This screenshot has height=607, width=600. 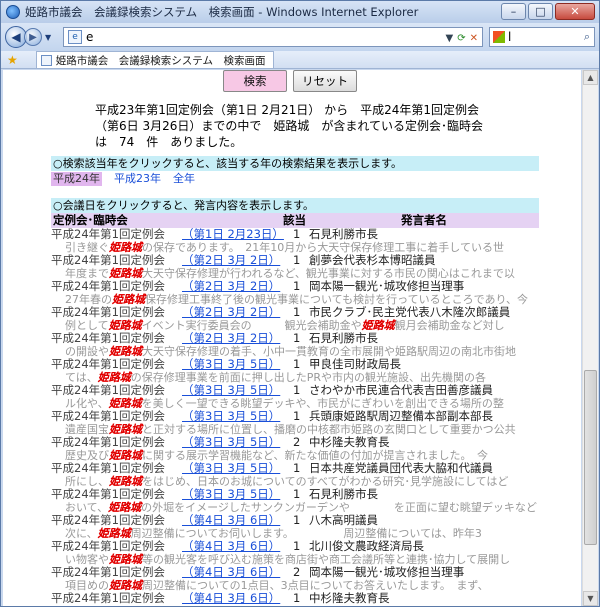 I want to click on tab-title: 姫路市議会 会議録検索システム 検索画面, so click(x=160, y=60).